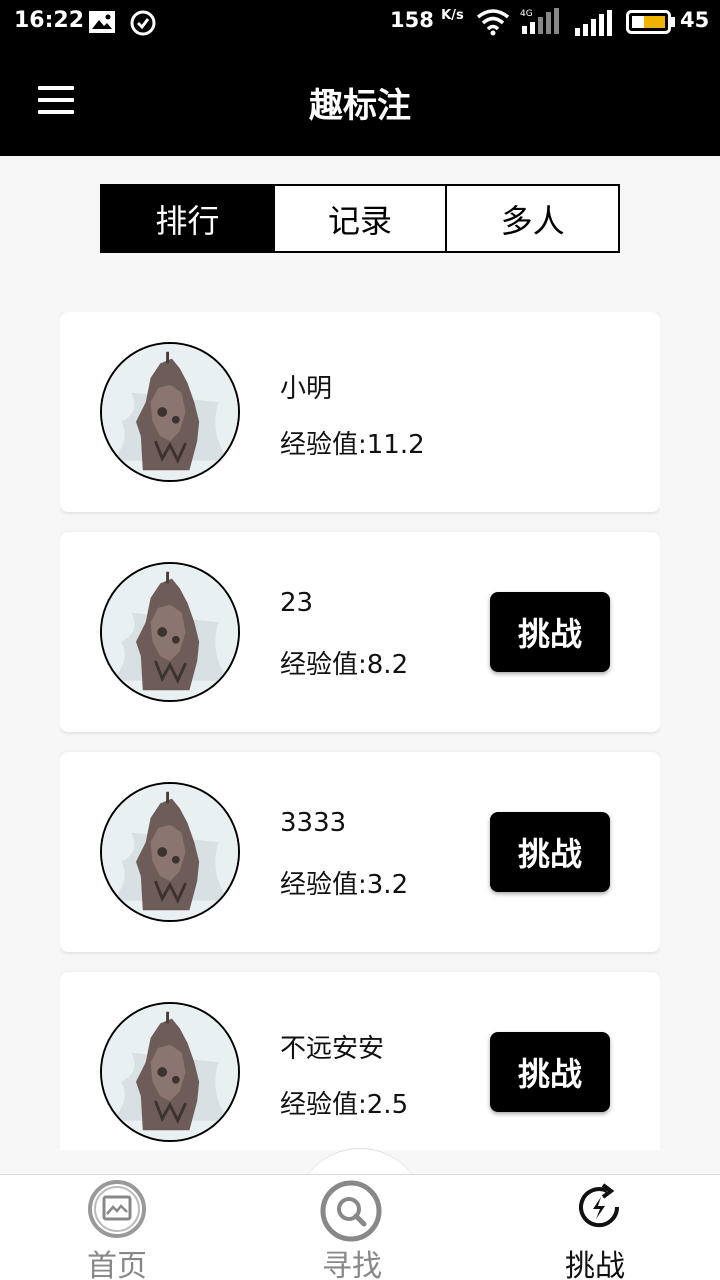  I want to click on bottom-nav: 首页 寻找 挑战, so click(360, 1227).